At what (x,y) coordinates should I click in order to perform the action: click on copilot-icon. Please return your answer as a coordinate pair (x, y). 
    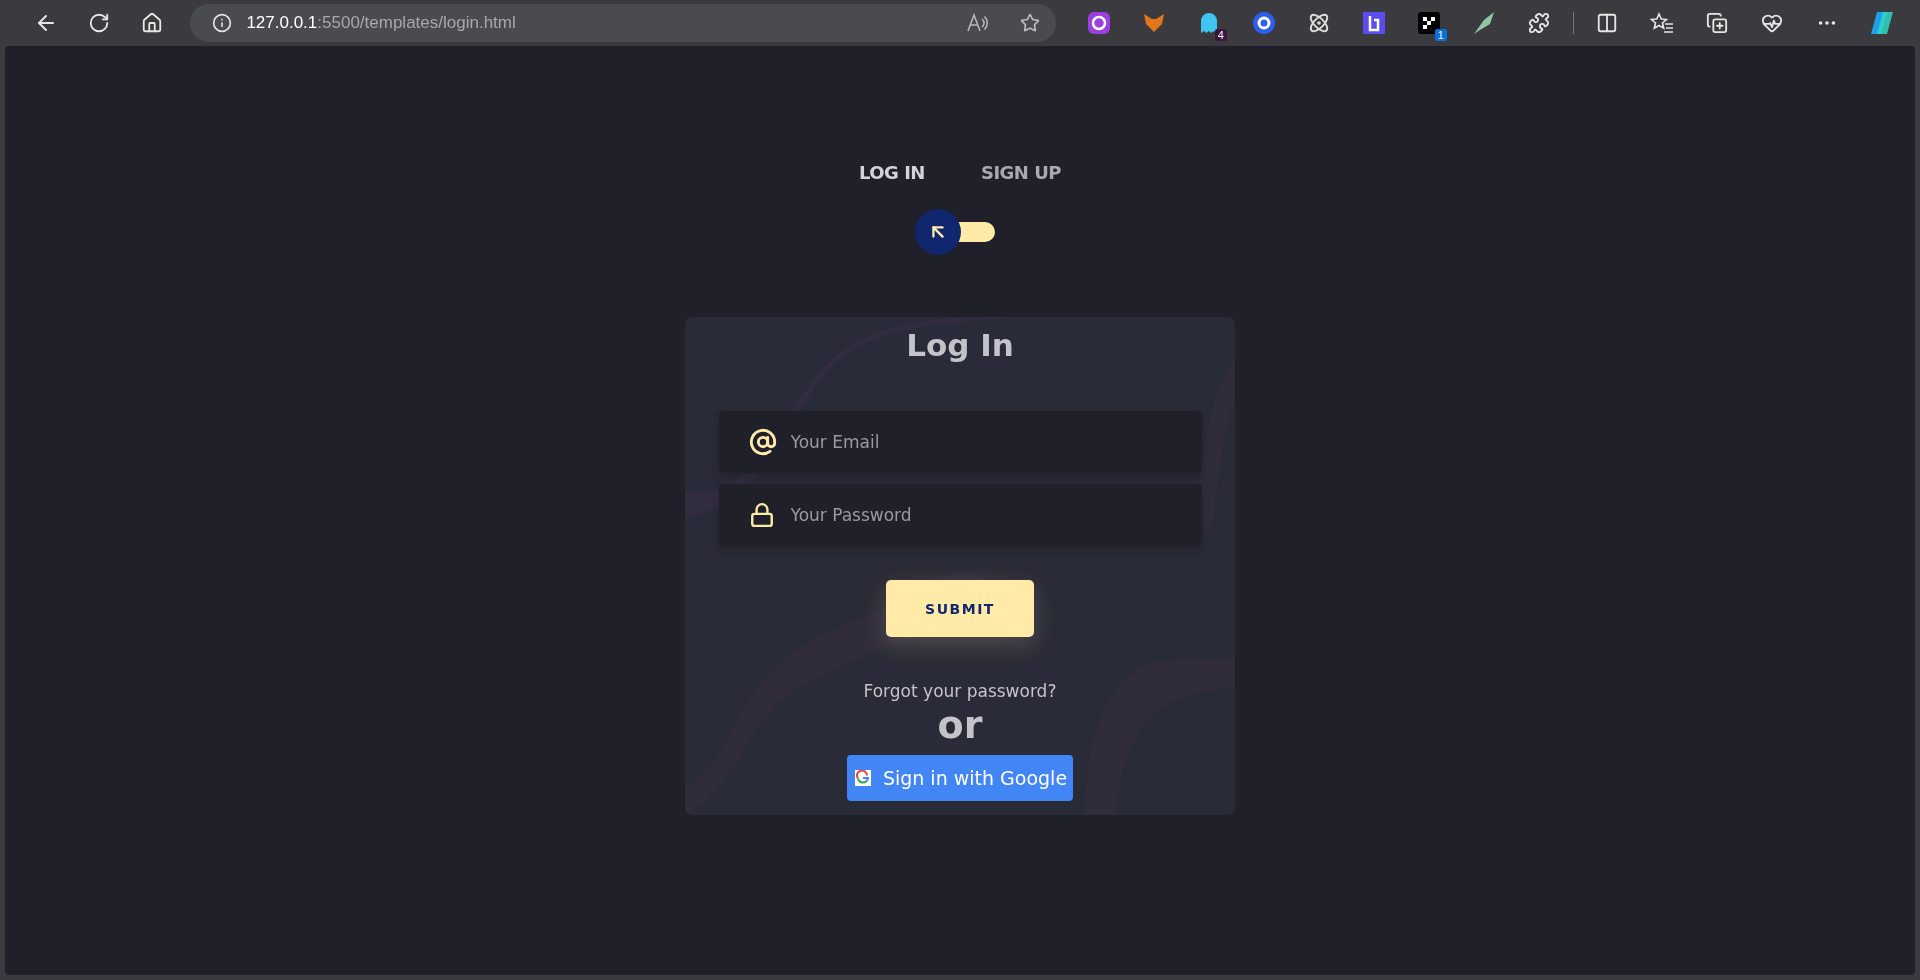
    Looking at the image, I should click on (1882, 23).